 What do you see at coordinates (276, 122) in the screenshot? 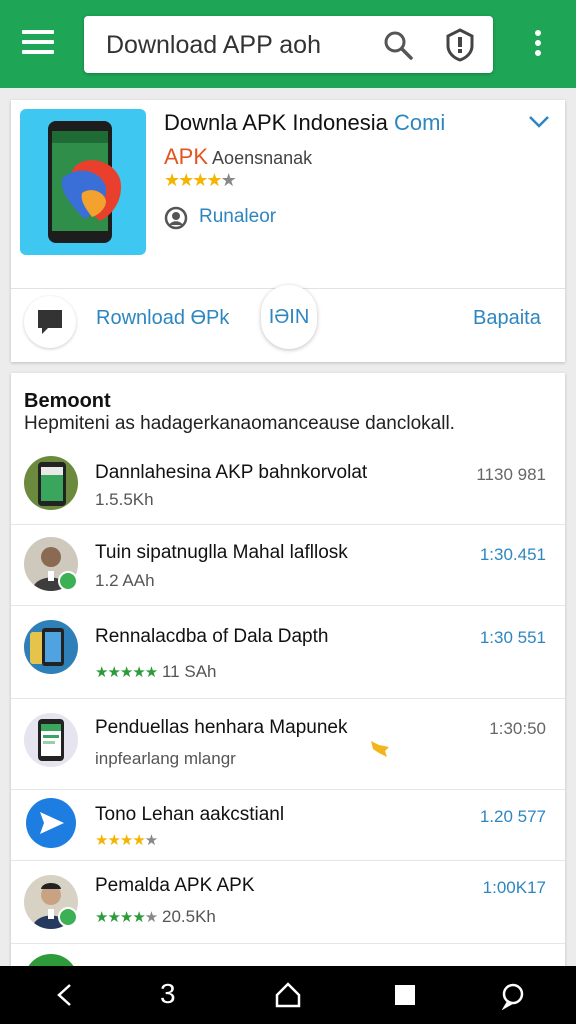
I see `app-title-text: Downla APK Indonesia` at bounding box center [276, 122].